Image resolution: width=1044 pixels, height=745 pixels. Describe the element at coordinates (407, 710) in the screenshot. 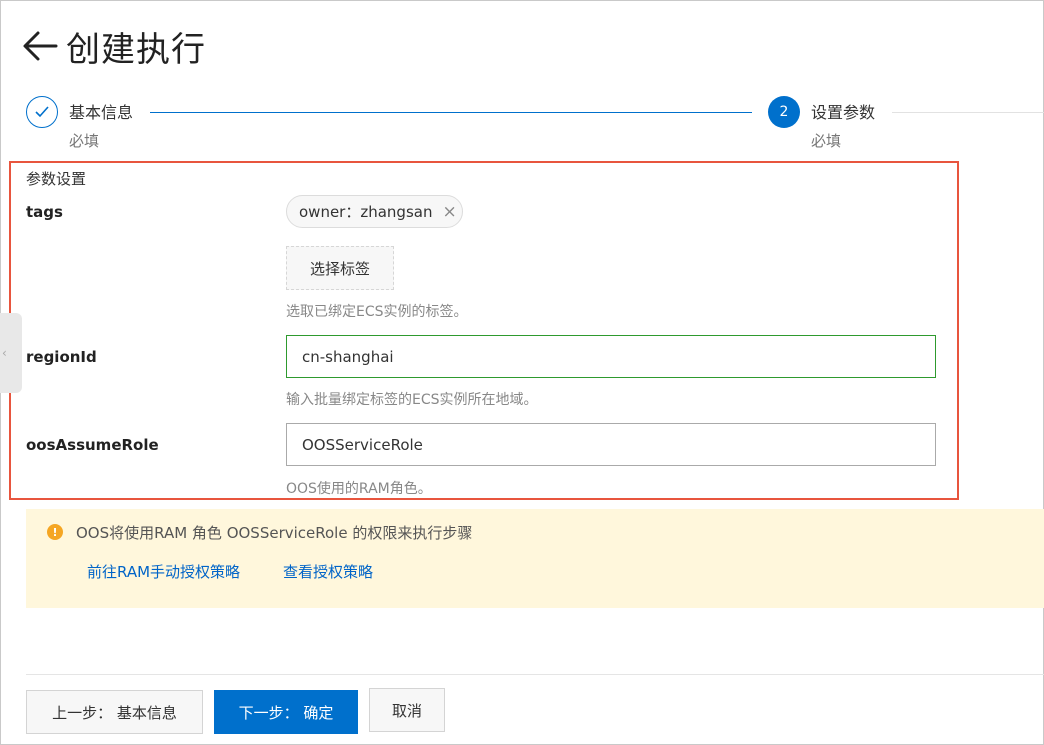

I see `cancel-button: 取消` at that location.